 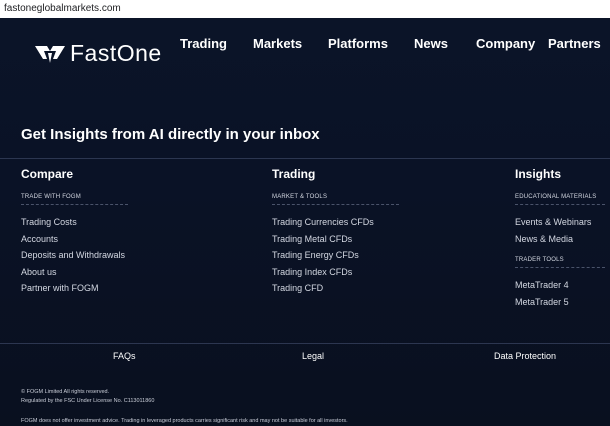 What do you see at coordinates (124, 356) in the screenshot?
I see `link-faqs: FAQs` at bounding box center [124, 356].